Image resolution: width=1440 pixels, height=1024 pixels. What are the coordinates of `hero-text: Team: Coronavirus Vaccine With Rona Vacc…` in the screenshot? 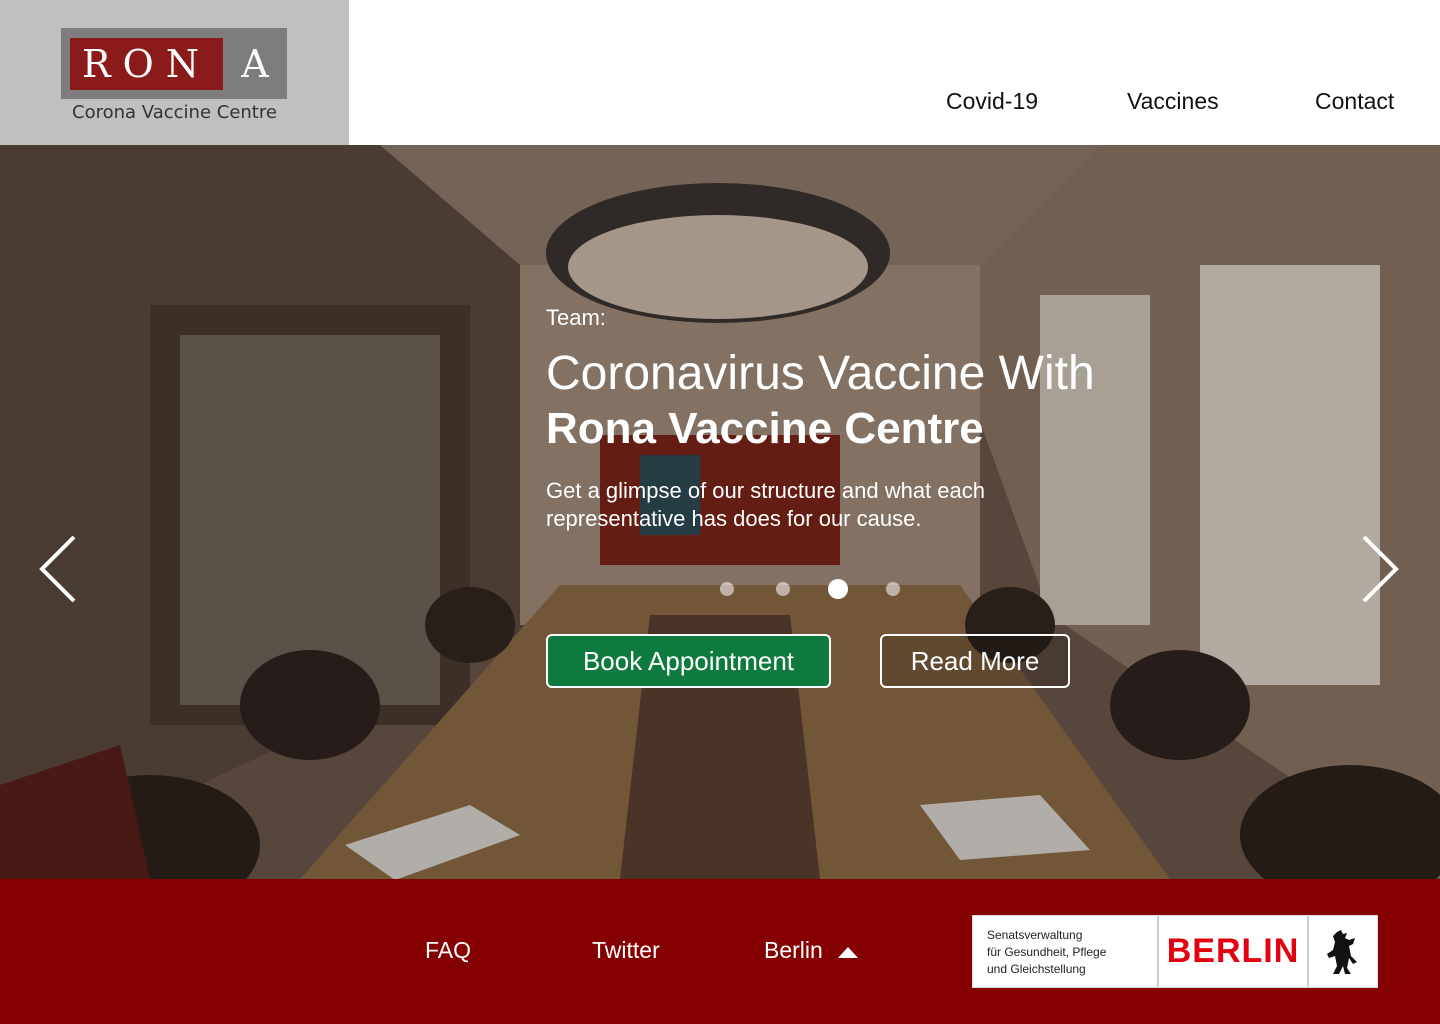 It's located at (846, 418).